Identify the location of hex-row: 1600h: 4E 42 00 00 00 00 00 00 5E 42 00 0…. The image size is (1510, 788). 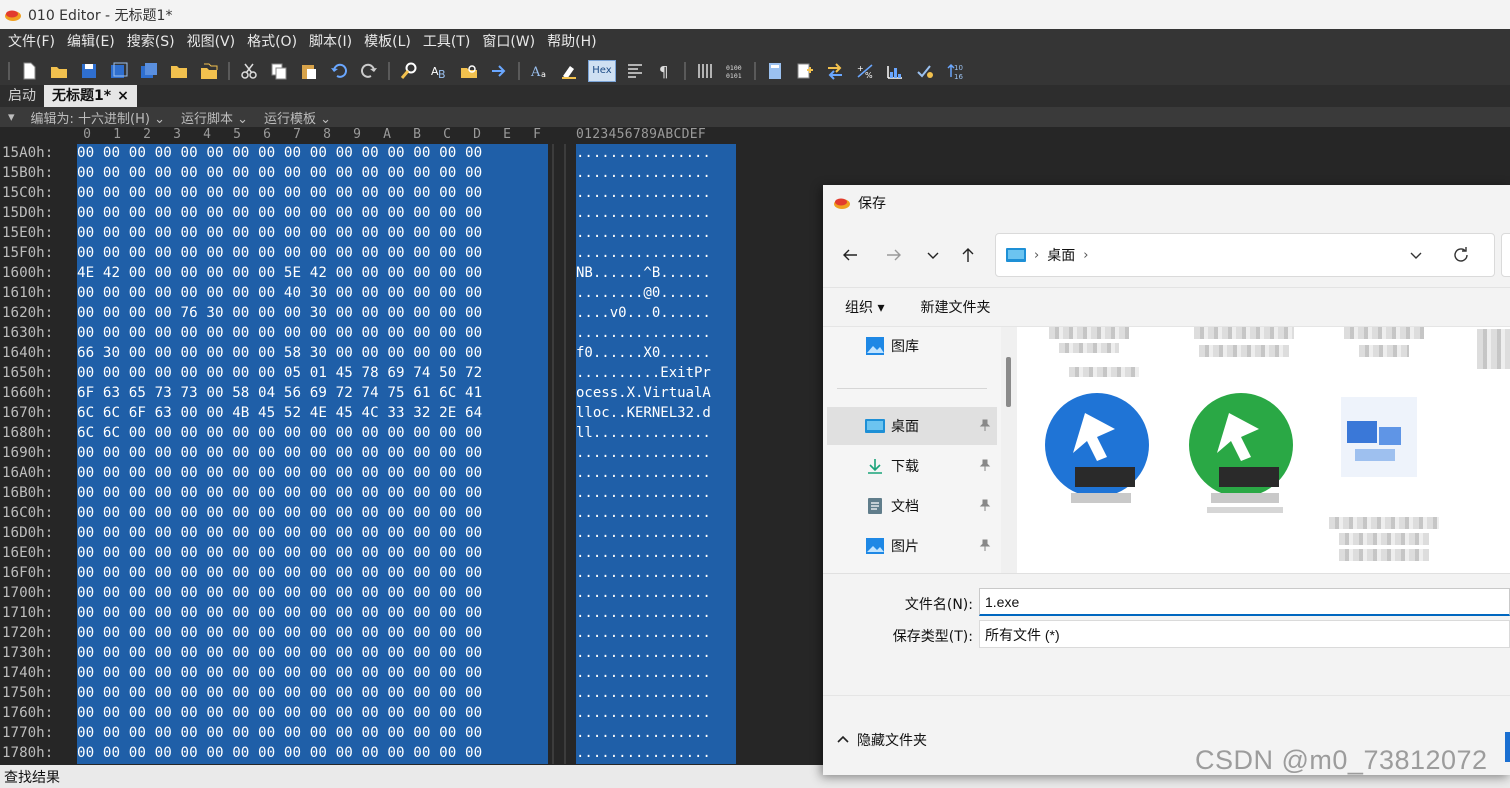
(380, 274).